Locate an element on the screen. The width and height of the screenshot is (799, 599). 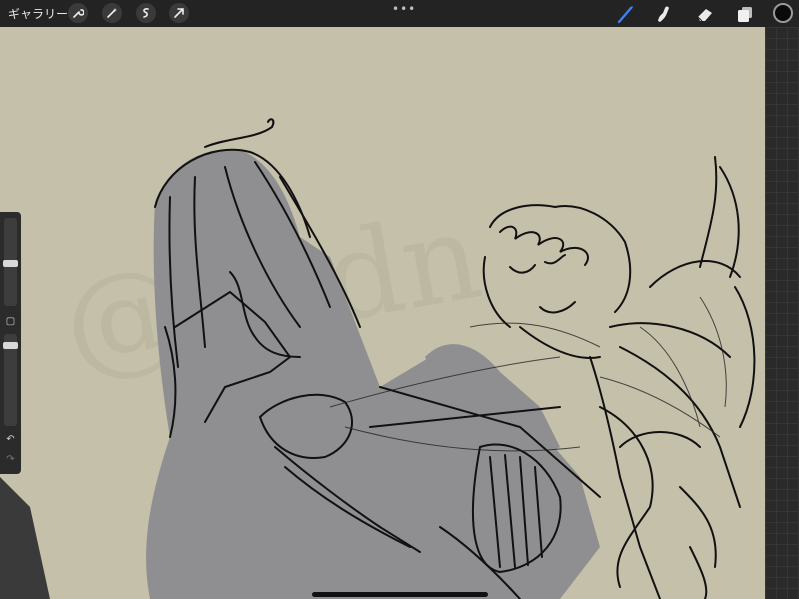
modify-button: ▢ is located at coordinates (10, 321).